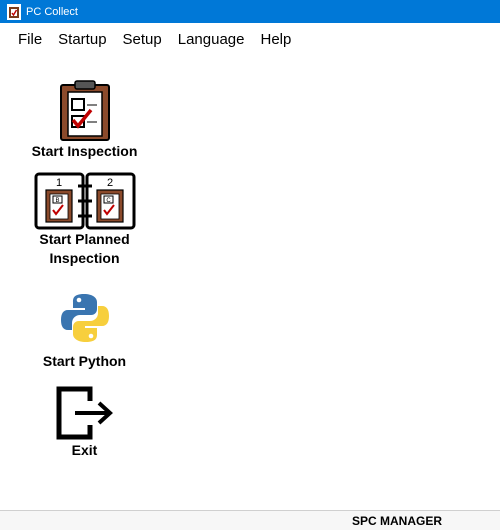 The image size is (500, 530). What do you see at coordinates (84, 413) in the screenshot?
I see `exit-door-icon` at bounding box center [84, 413].